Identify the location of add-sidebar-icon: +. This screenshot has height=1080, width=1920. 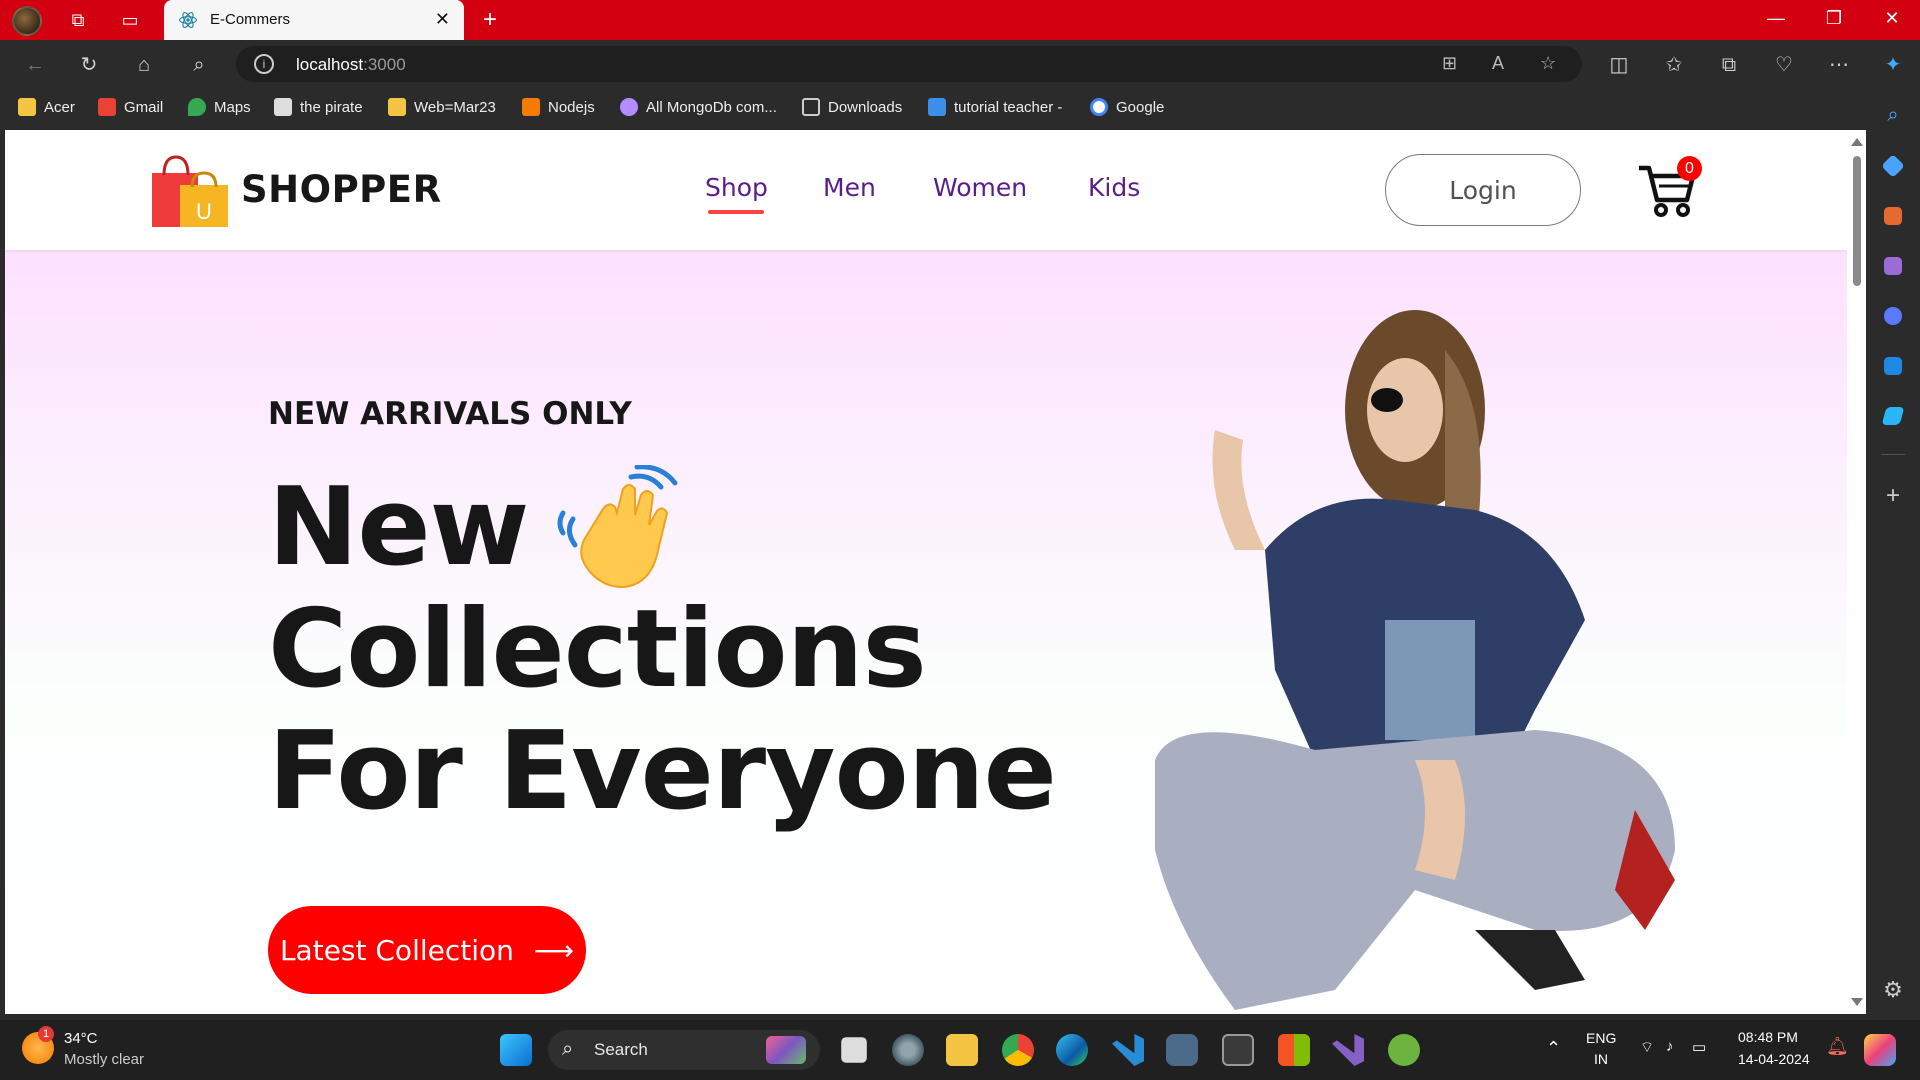
(1893, 496).